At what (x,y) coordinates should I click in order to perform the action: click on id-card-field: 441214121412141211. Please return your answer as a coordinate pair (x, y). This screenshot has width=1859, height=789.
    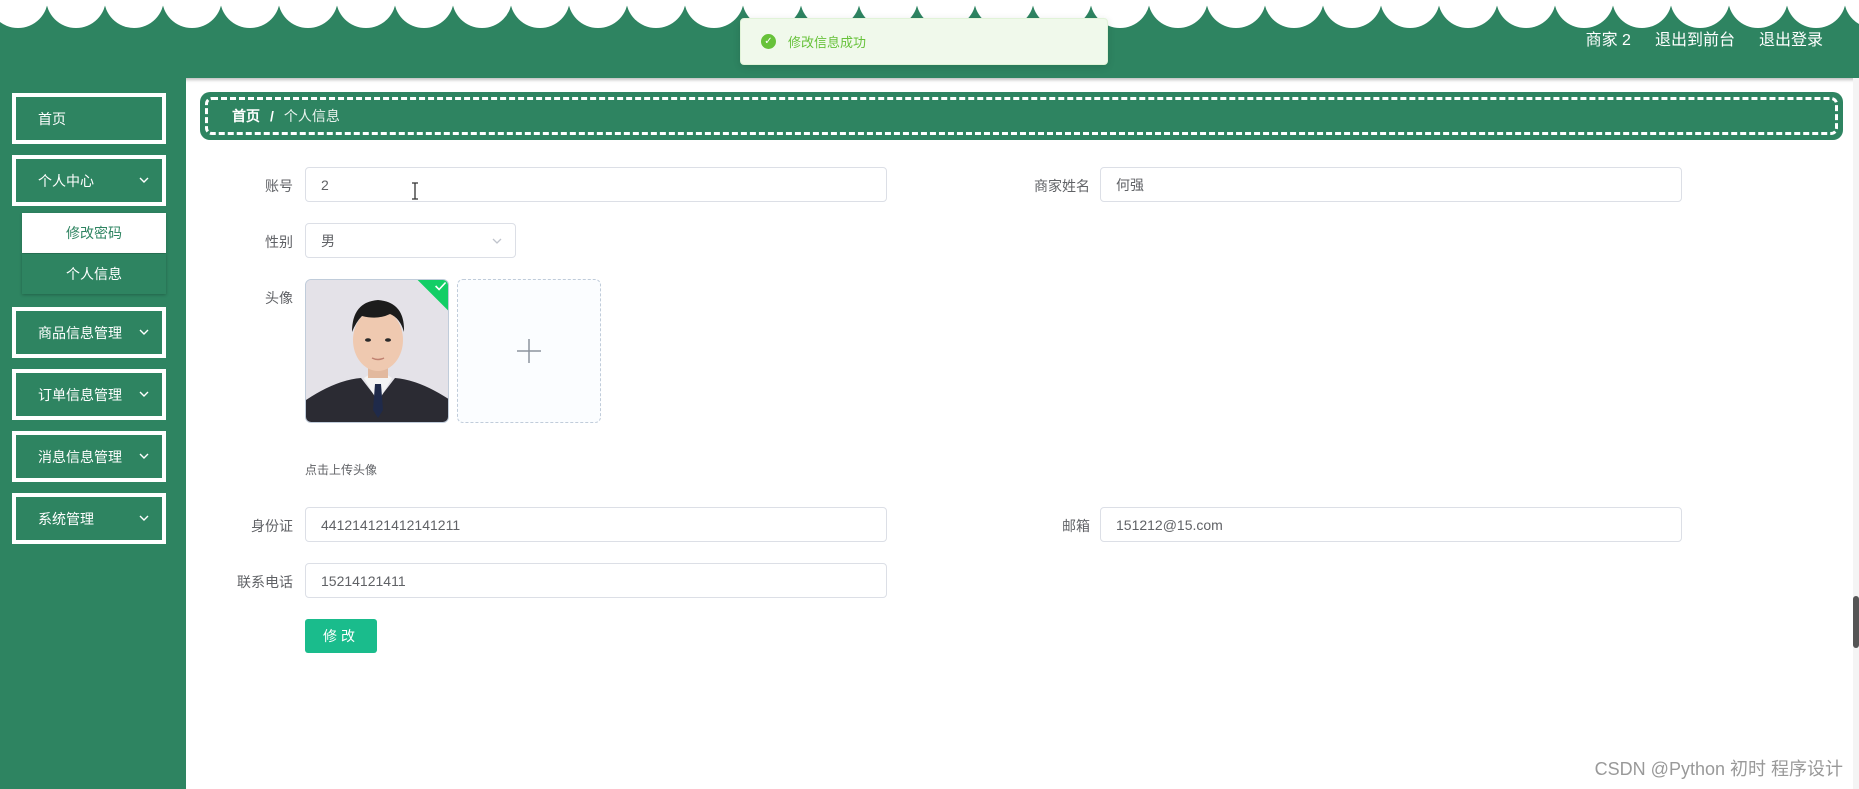
    Looking at the image, I should click on (596, 524).